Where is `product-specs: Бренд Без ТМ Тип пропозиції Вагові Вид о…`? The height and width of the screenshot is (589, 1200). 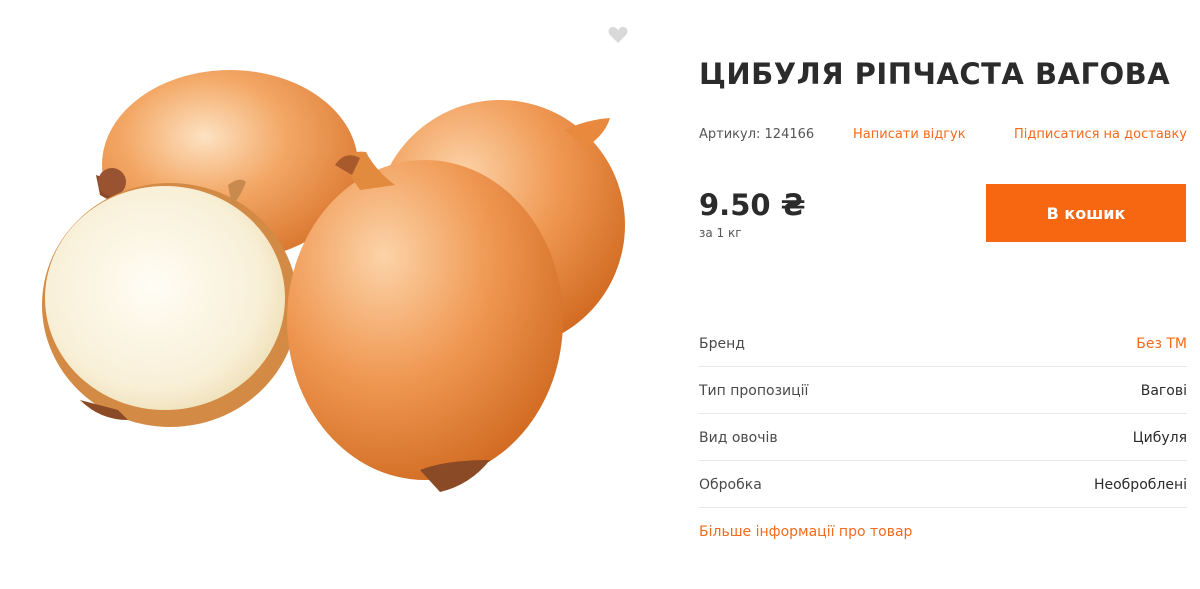 product-specs: Бренд Без ТМ Тип пропозиції Вагові Вид о… is located at coordinates (943, 414).